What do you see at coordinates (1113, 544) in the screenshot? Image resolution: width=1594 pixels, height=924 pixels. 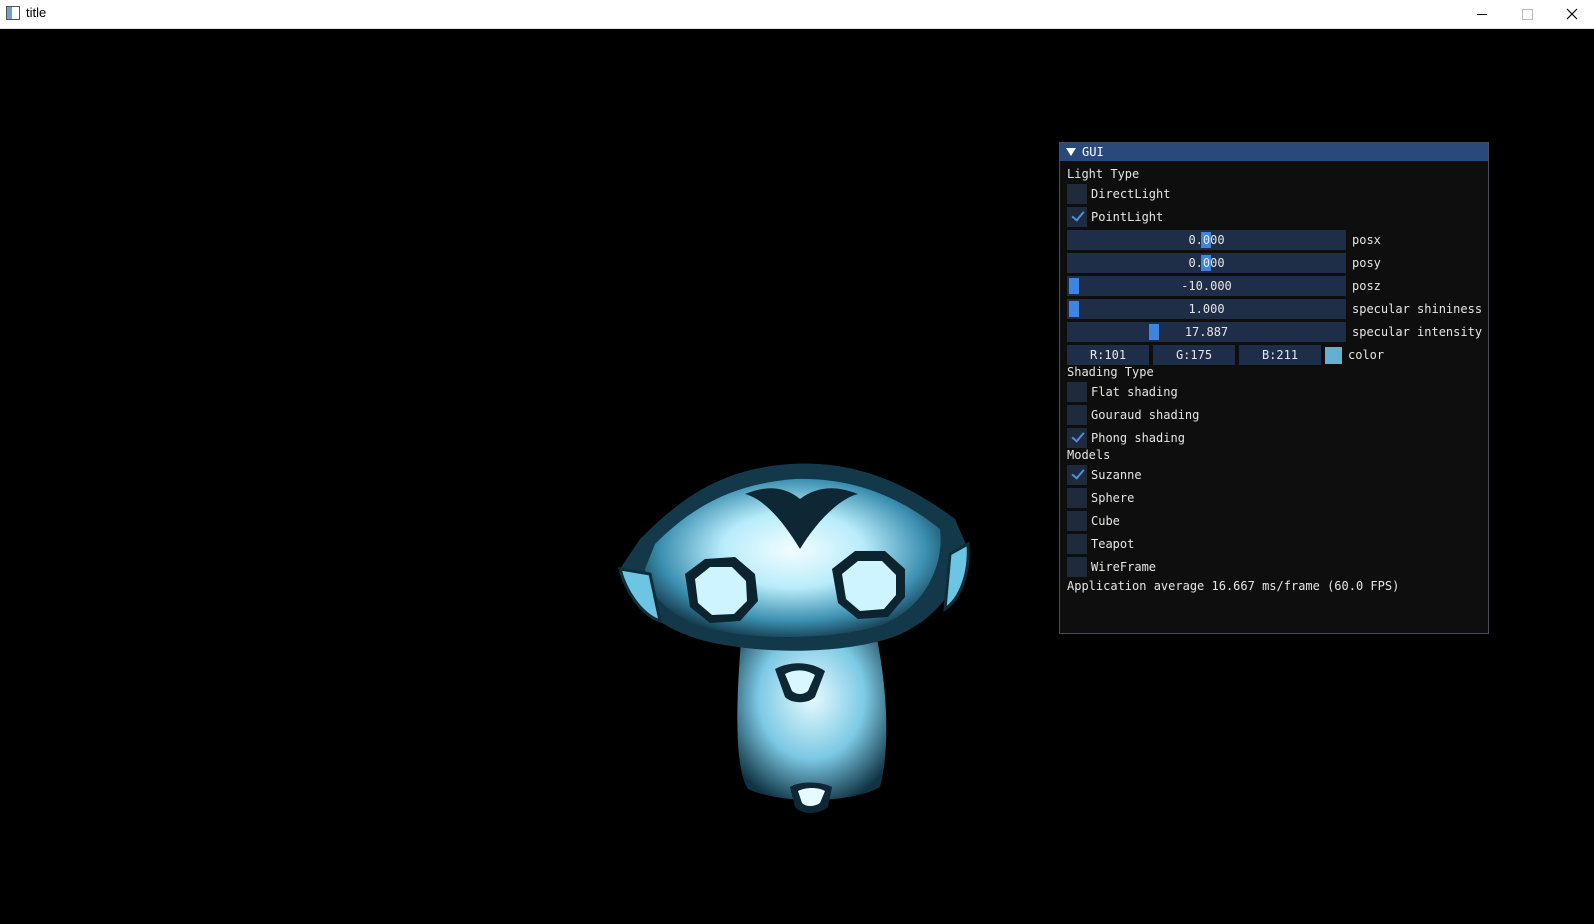 I see `checkbox-label: Teapot` at bounding box center [1113, 544].